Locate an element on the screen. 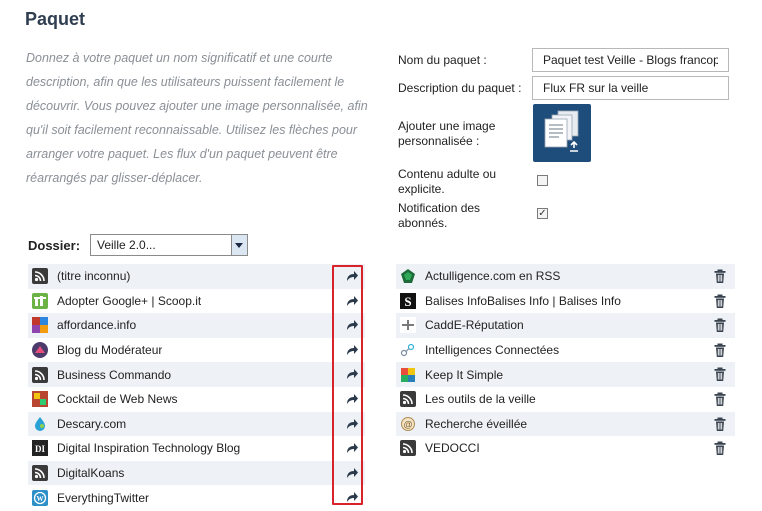 This screenshot has width=762, height=511. actulligence-icon is located at coordinates (408, 276).